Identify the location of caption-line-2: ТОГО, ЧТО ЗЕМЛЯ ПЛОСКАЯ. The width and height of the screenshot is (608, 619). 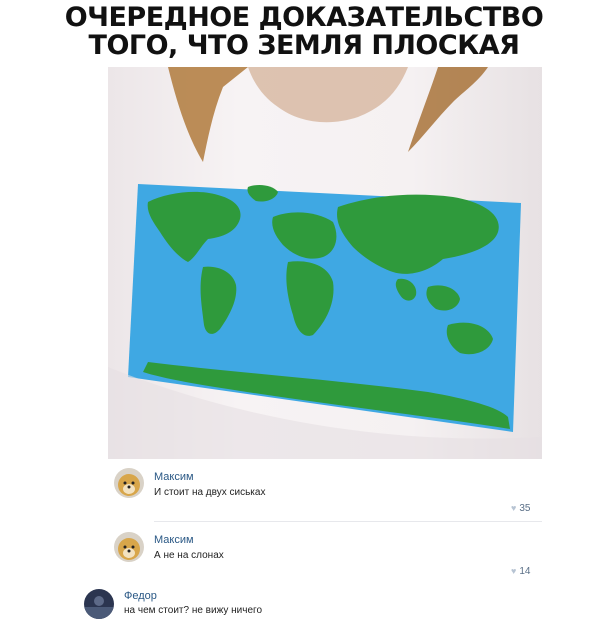
(304, 45).